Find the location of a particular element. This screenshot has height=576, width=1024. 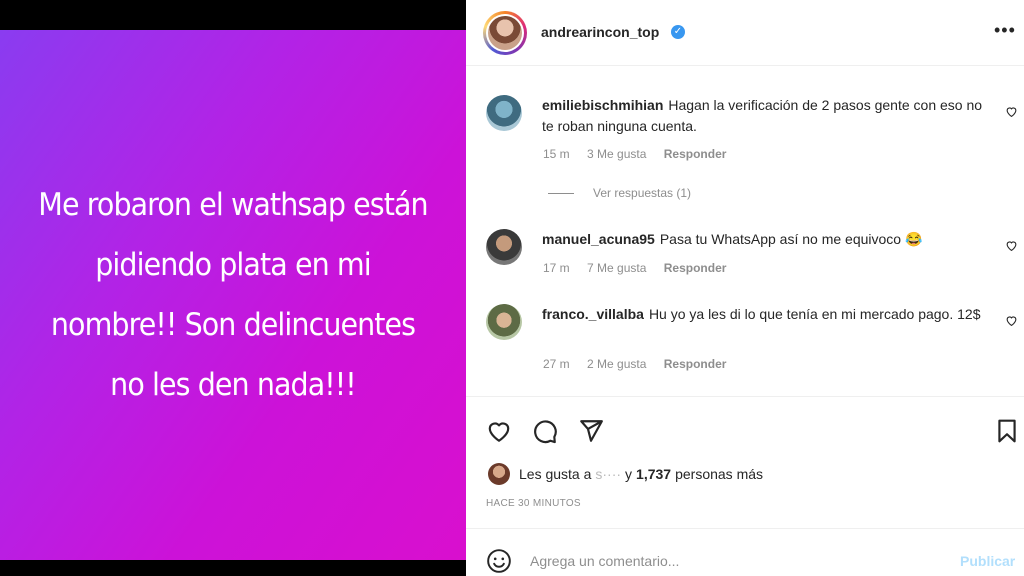

comment-time: 15 m is located at coordinates (556, 154).